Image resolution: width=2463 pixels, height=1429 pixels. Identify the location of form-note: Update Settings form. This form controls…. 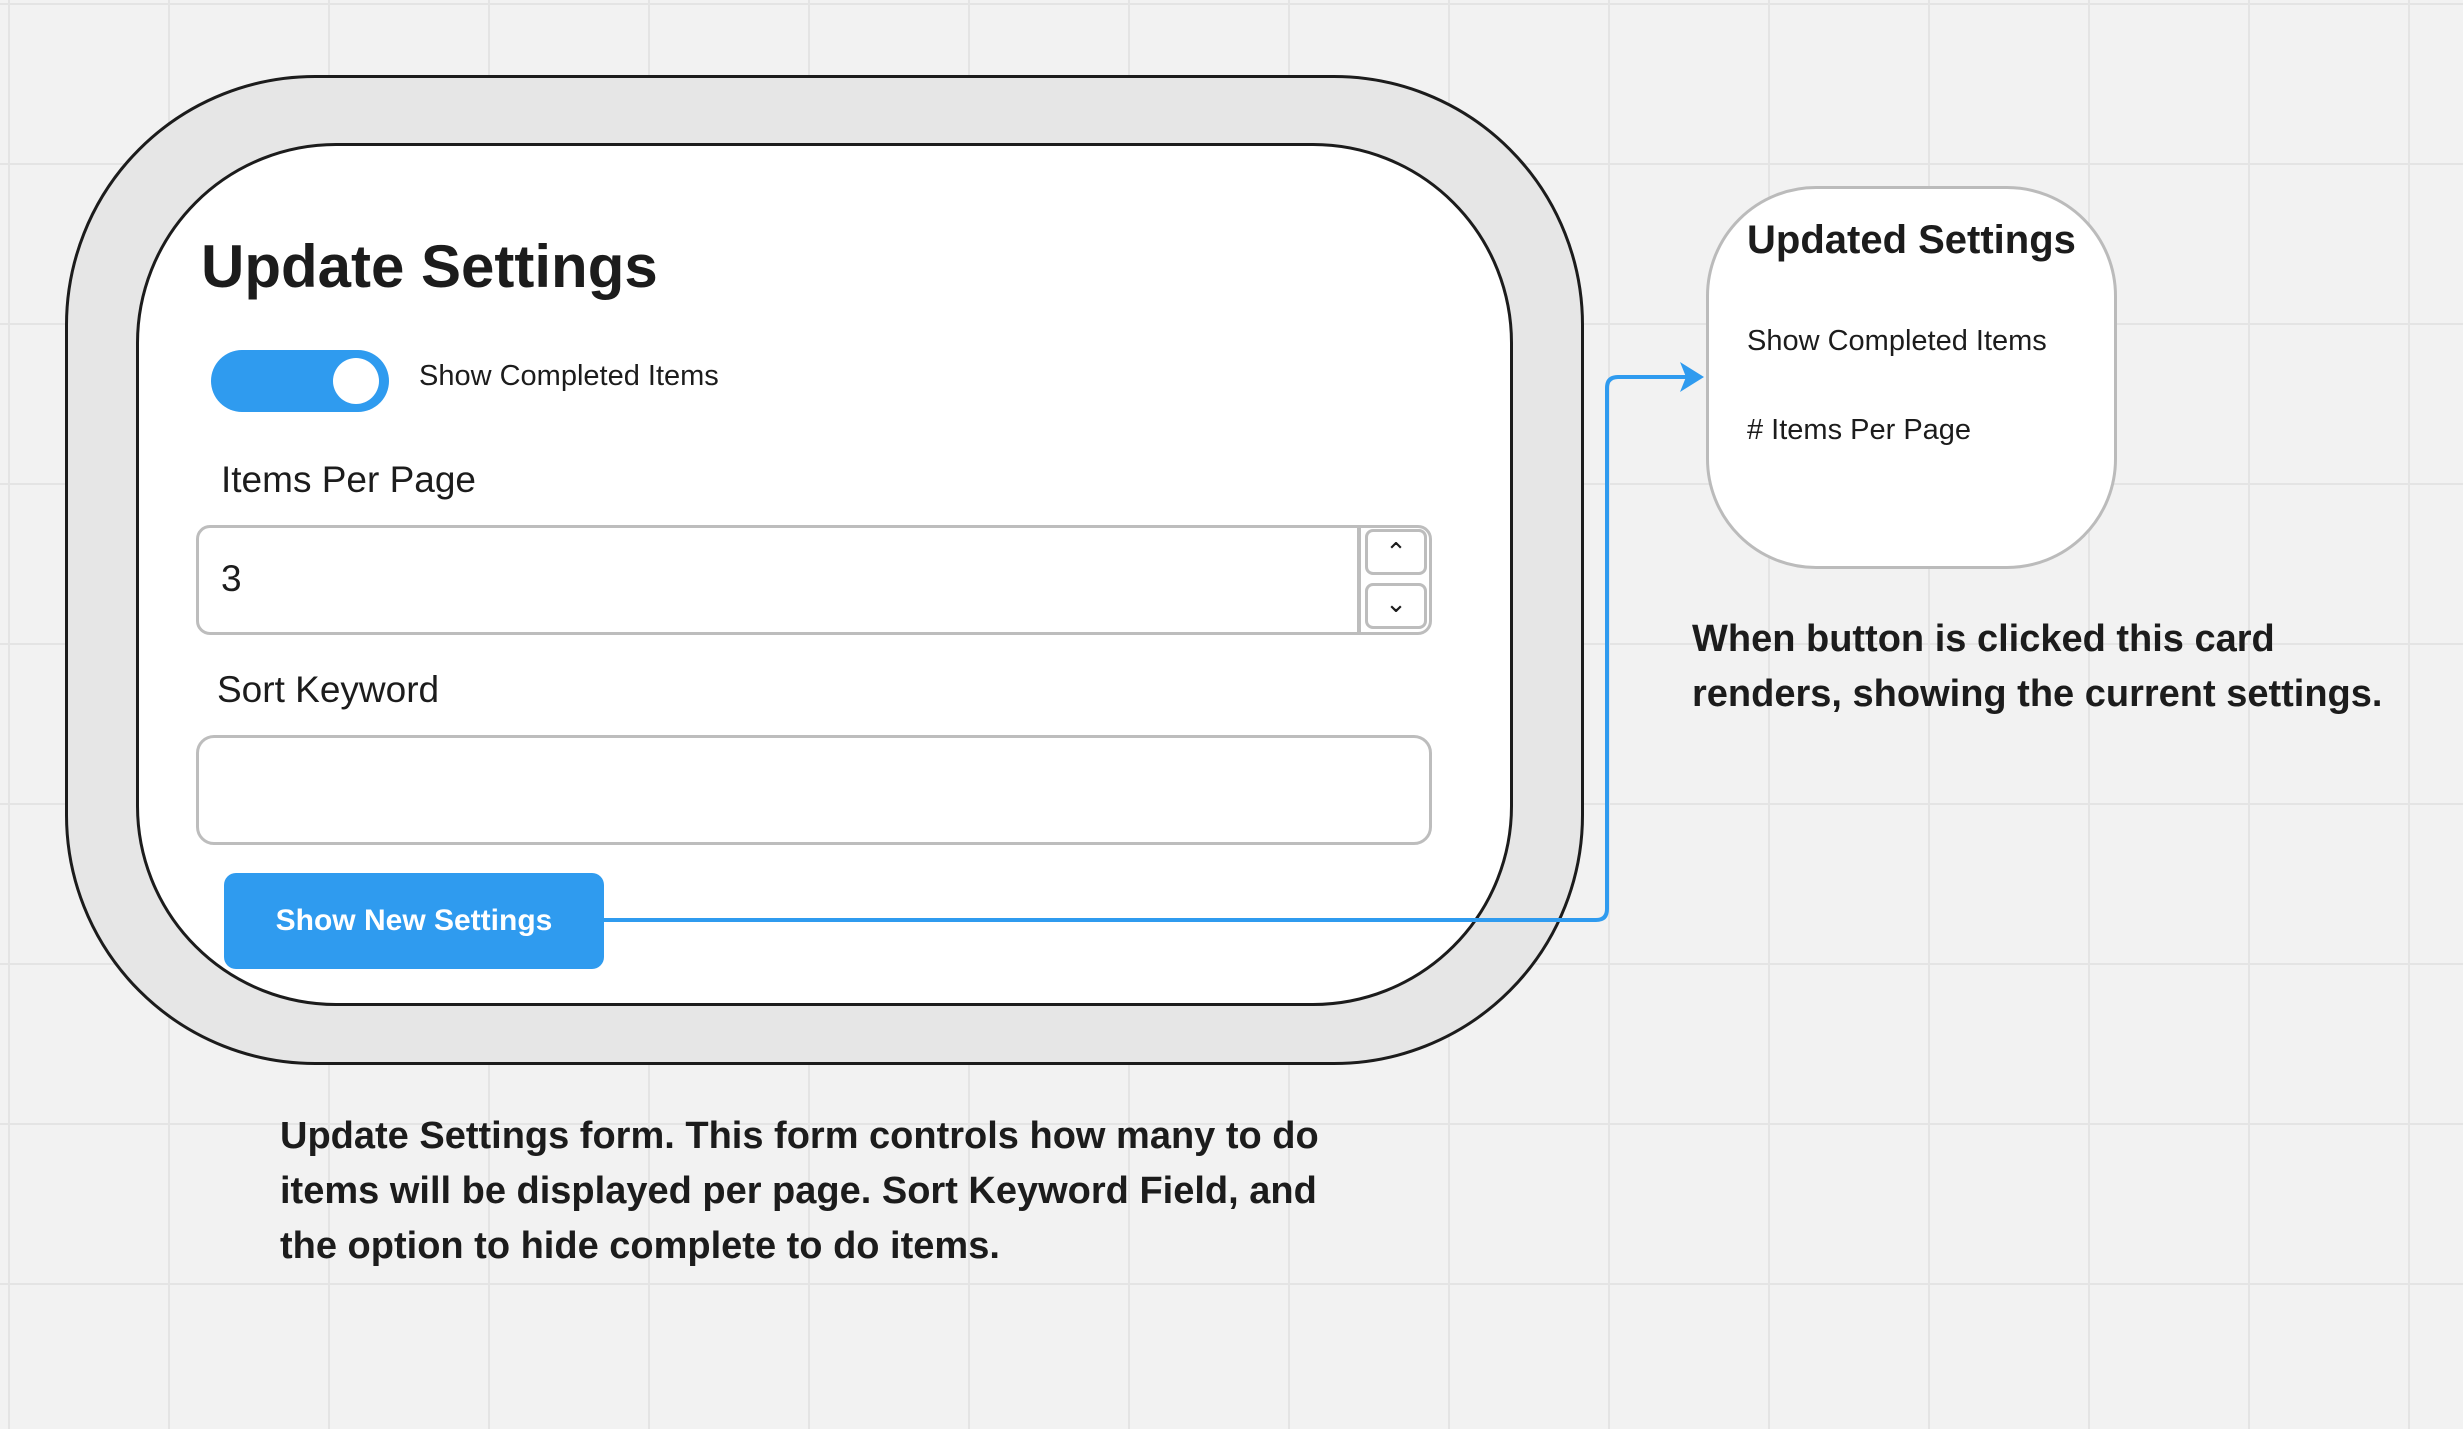
(799, 1191).